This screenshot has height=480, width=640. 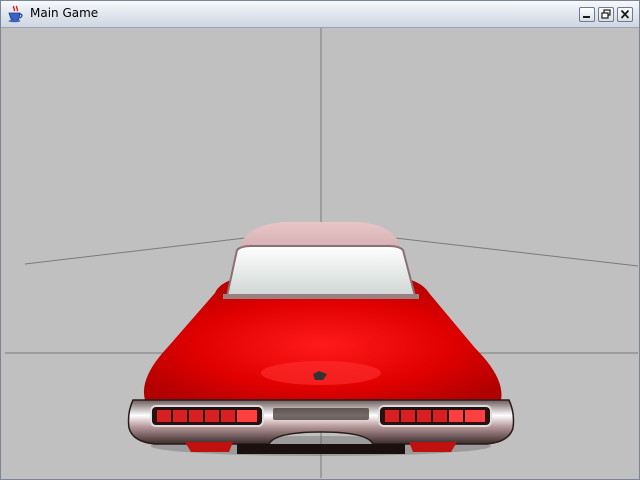 I want to click on window-title: Main Game, so click(x=64, y=13).